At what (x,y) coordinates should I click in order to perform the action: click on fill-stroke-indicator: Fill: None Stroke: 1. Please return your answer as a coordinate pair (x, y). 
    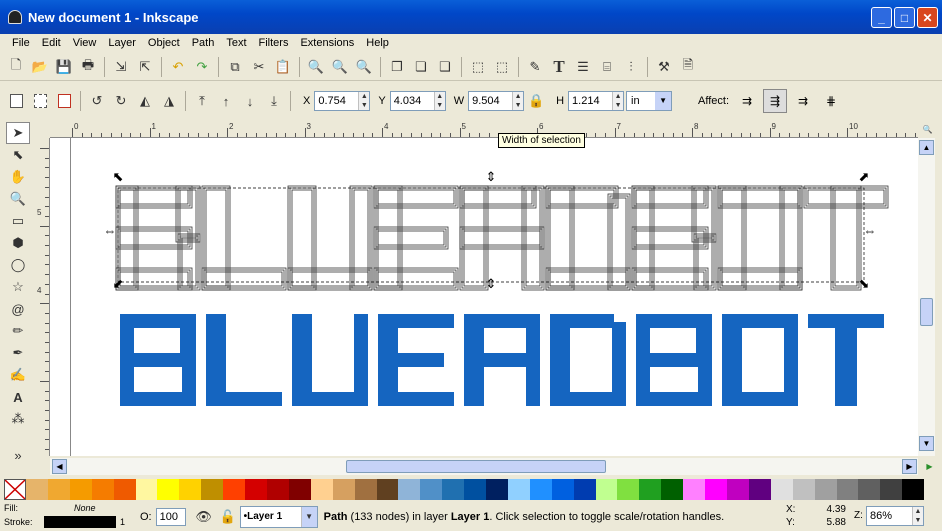
    Looking at the image, I should click on (70, 516).